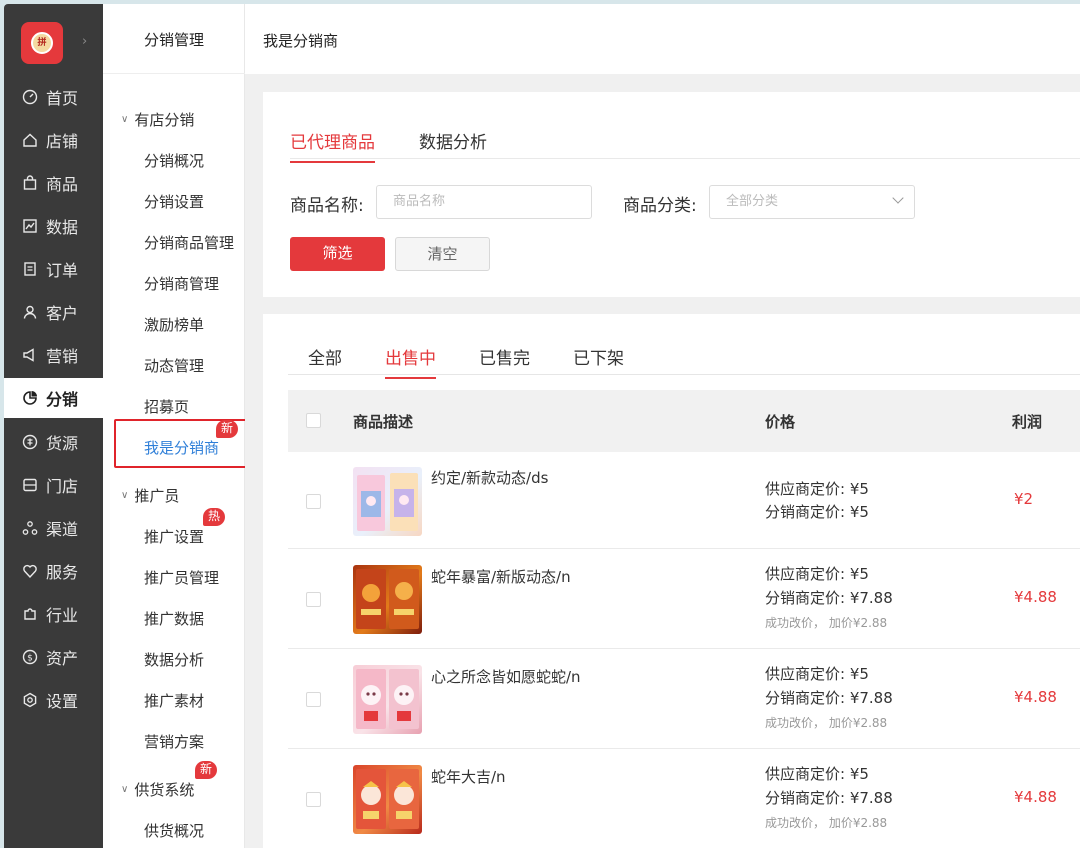 This screenshot has height=848, width=1080. I want to click on product-name: 心之所念皆如愿蛇蛇/n, so click(506, 676).